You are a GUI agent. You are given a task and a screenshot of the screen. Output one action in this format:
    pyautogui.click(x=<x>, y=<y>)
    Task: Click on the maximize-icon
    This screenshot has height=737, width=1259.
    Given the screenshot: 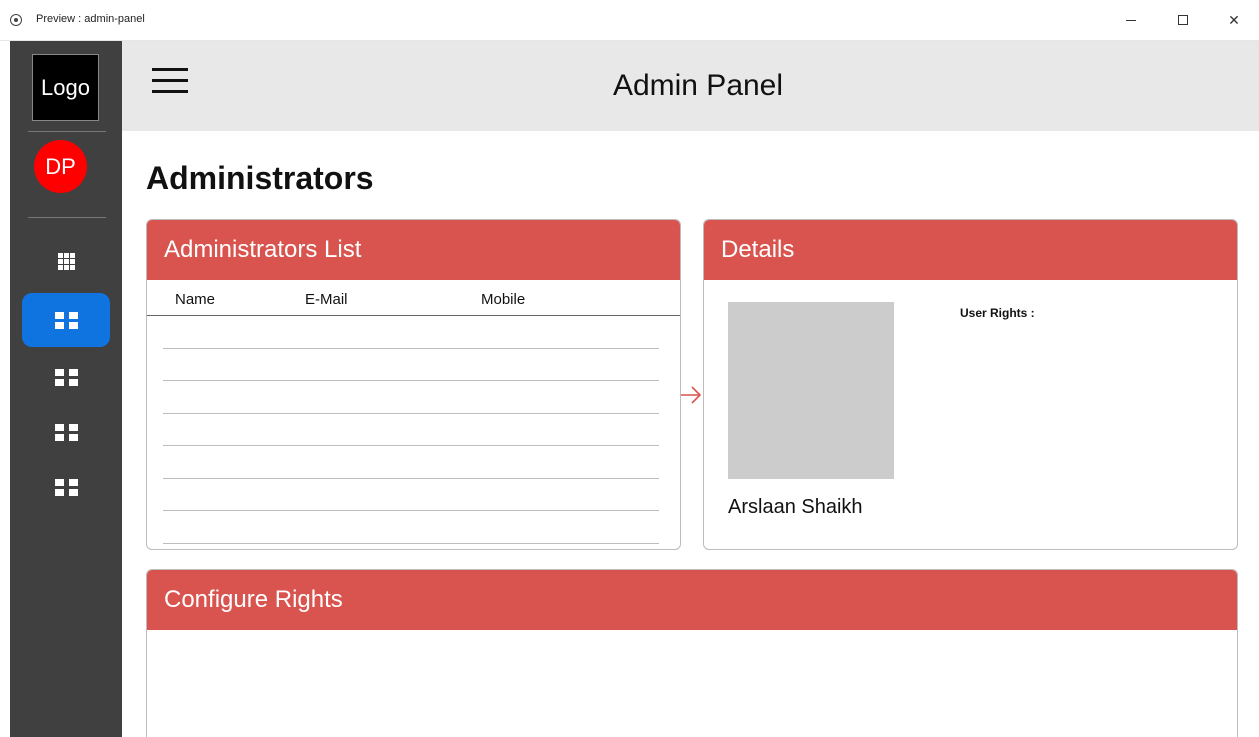 What is the action you would take?
    pyautogui.click(x=1183, y=20)
    